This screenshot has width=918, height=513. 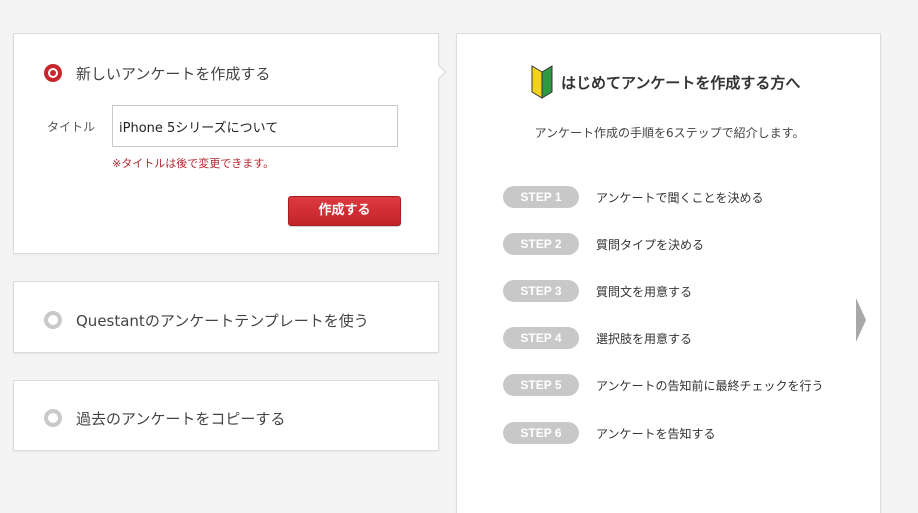 I want to click on step-text: アンケートを告知する, so click(x=656, y=433).